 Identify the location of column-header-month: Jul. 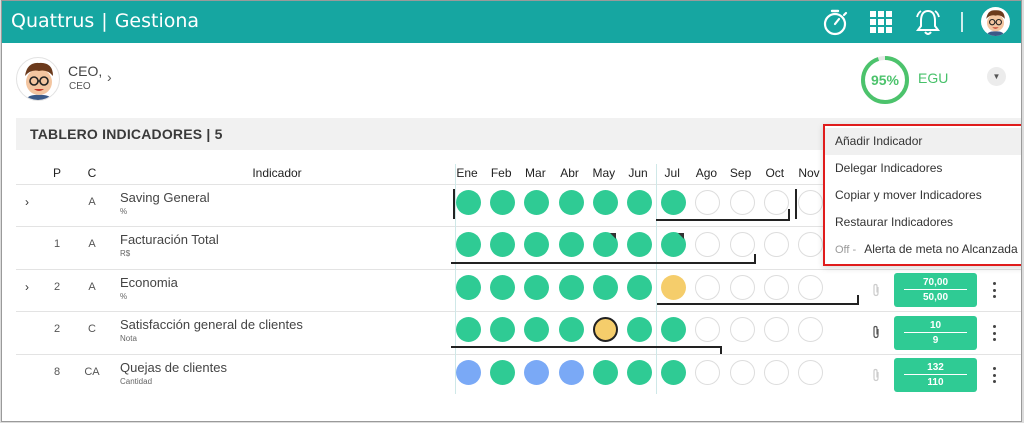
(672, 173).